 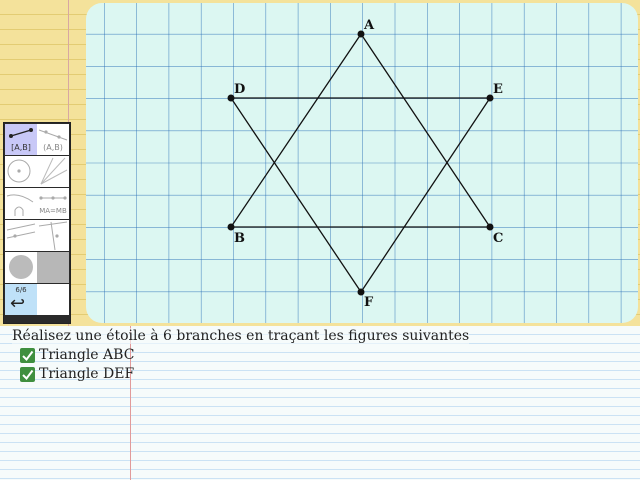 I want to click on tool-palette: [A,B] (A,B) MA=MB 6/6 ↩, so click(x=37, y=223).